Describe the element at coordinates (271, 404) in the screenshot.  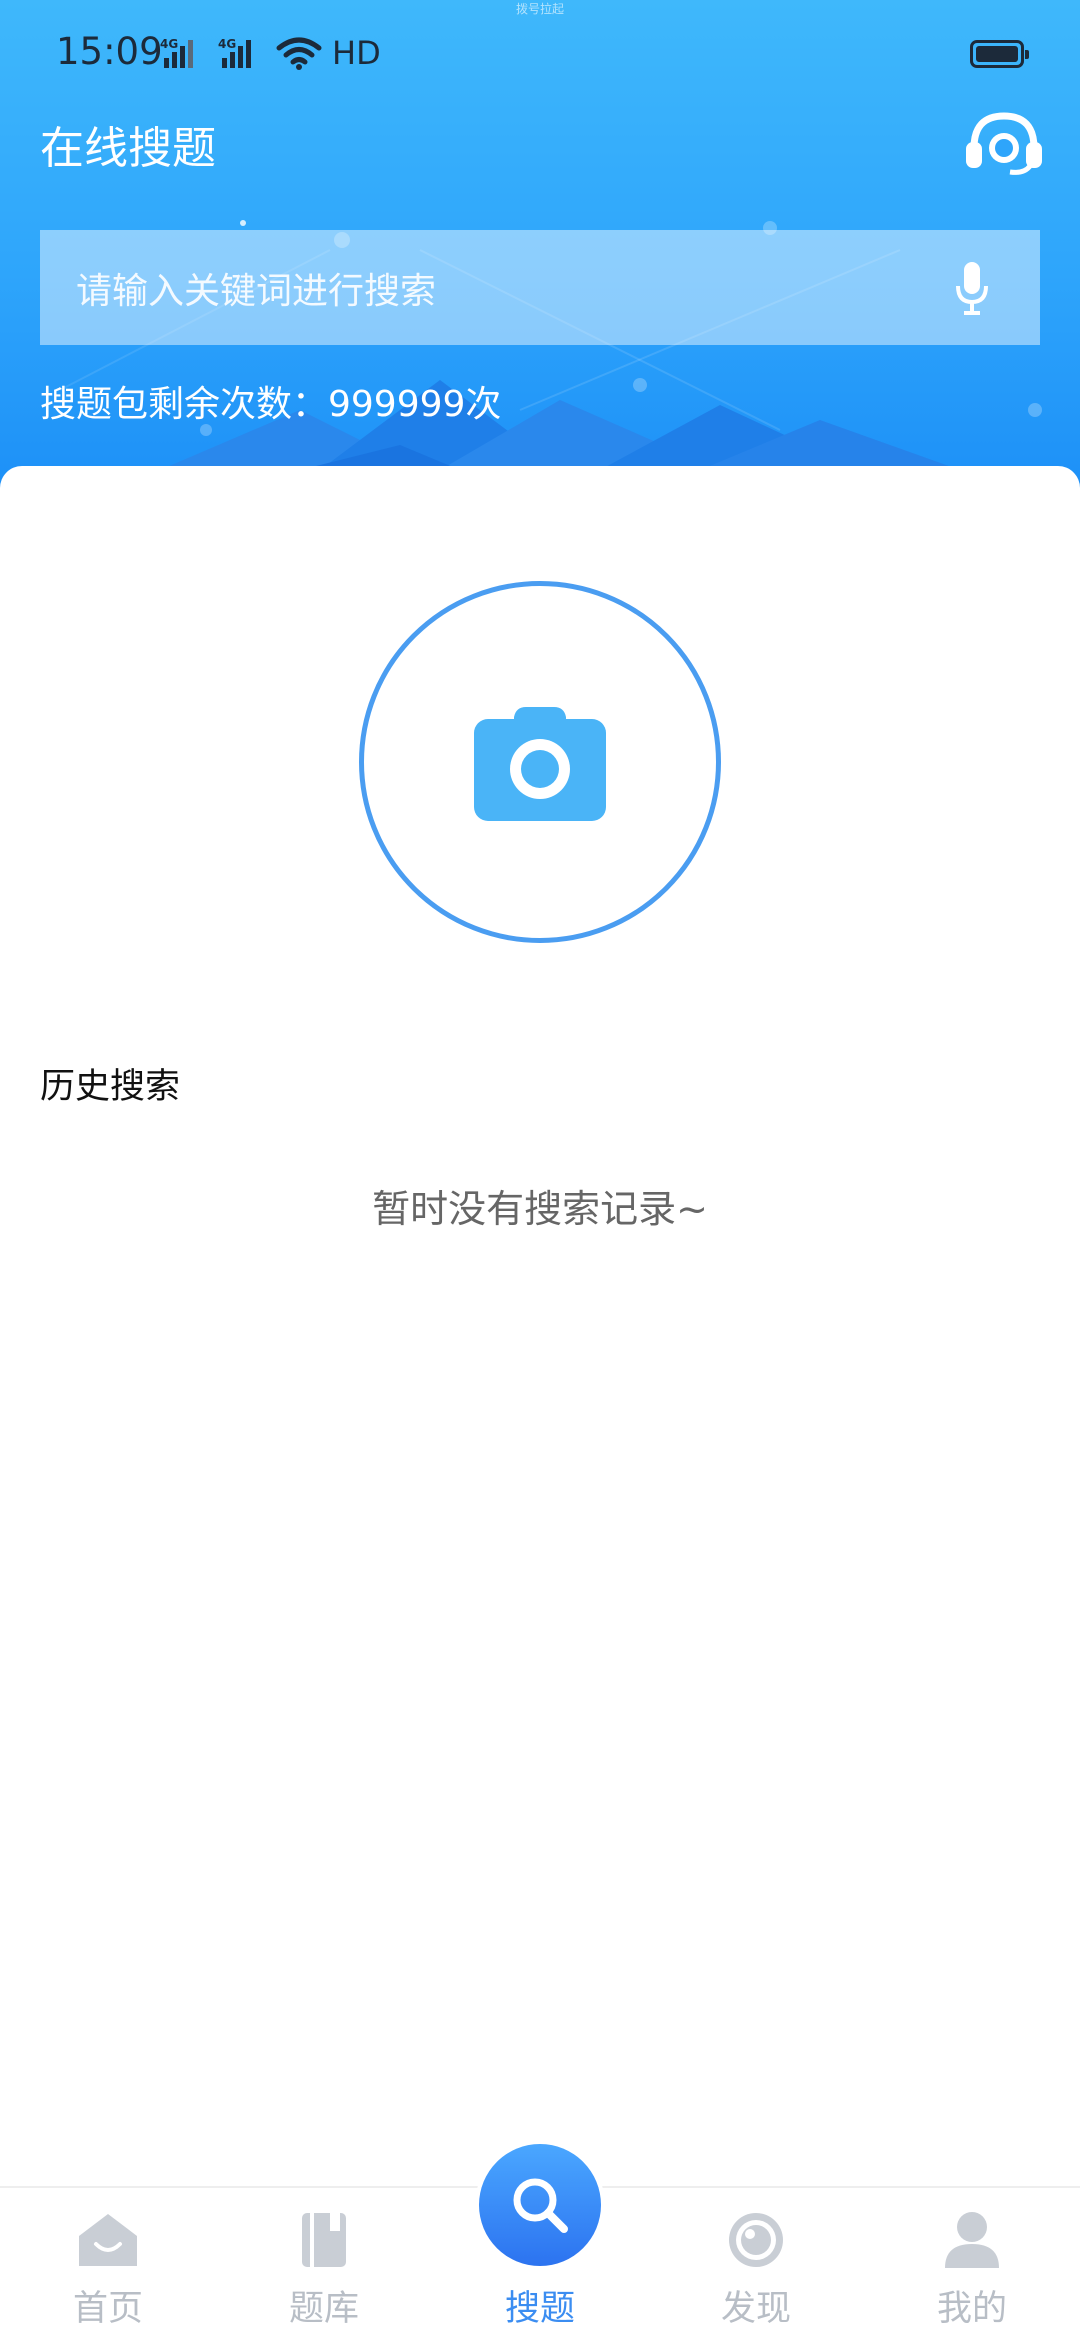
I see `remaining-count: 搜题包剩余次数：999999次` at that location.